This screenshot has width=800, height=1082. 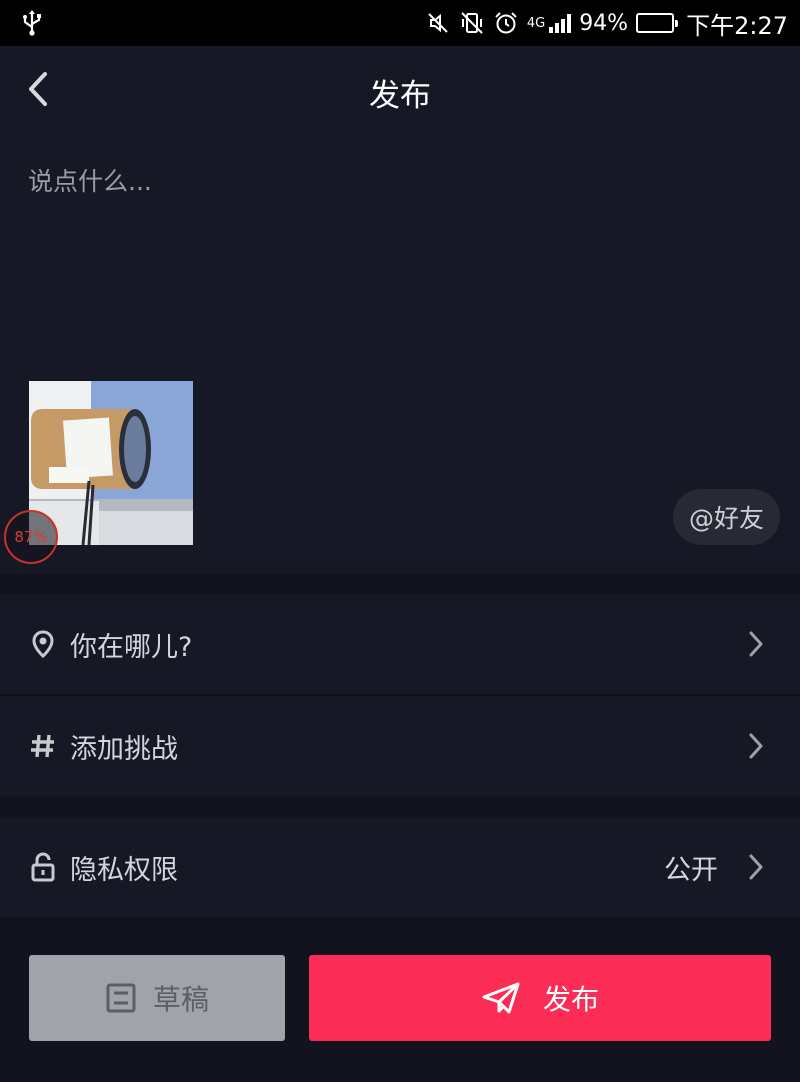 I want to click on app-header: 发布, so click(x=400, y=89).